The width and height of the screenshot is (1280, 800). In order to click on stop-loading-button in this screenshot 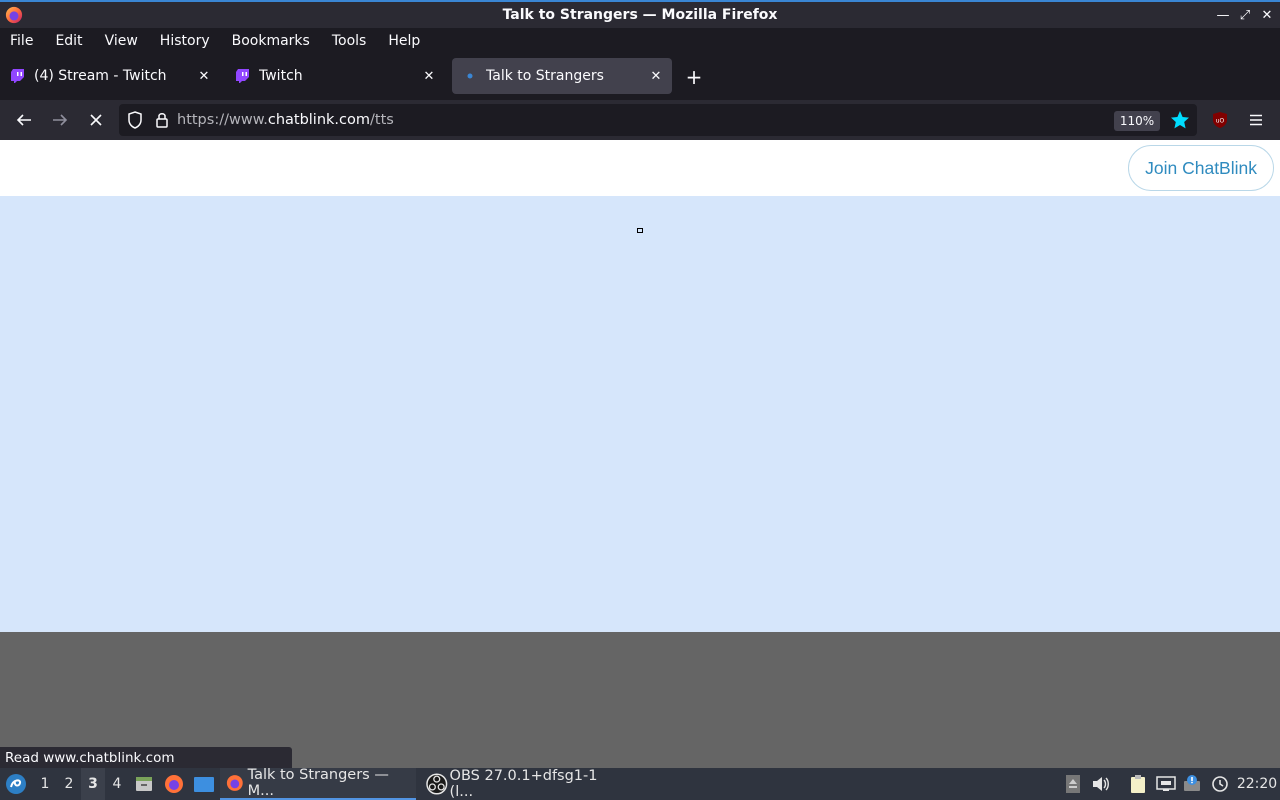, I will do `click(96, 120)`.